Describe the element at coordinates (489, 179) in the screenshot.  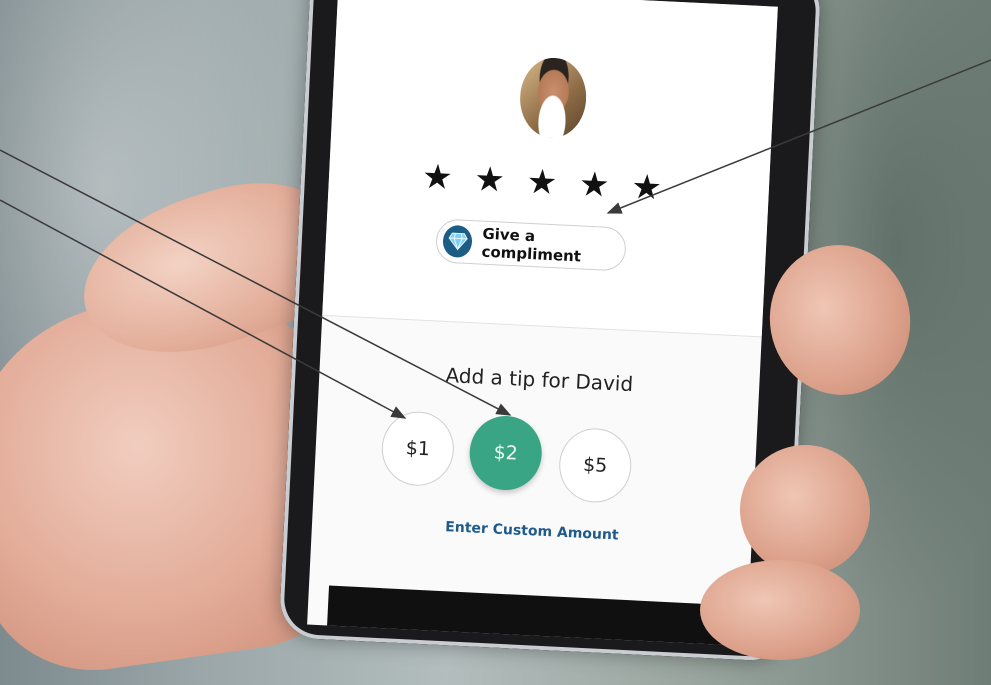
I see `star-2: ★` at that location.